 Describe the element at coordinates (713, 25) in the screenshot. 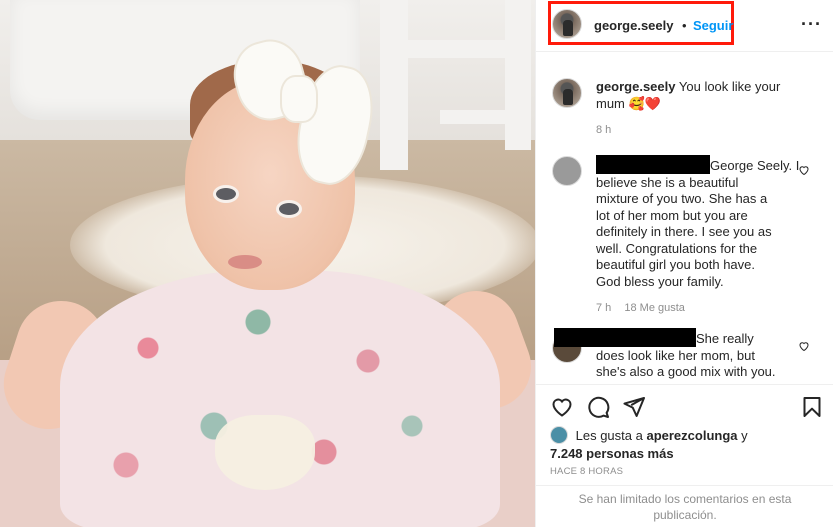

I see `follow-button: Seguir` at that location.